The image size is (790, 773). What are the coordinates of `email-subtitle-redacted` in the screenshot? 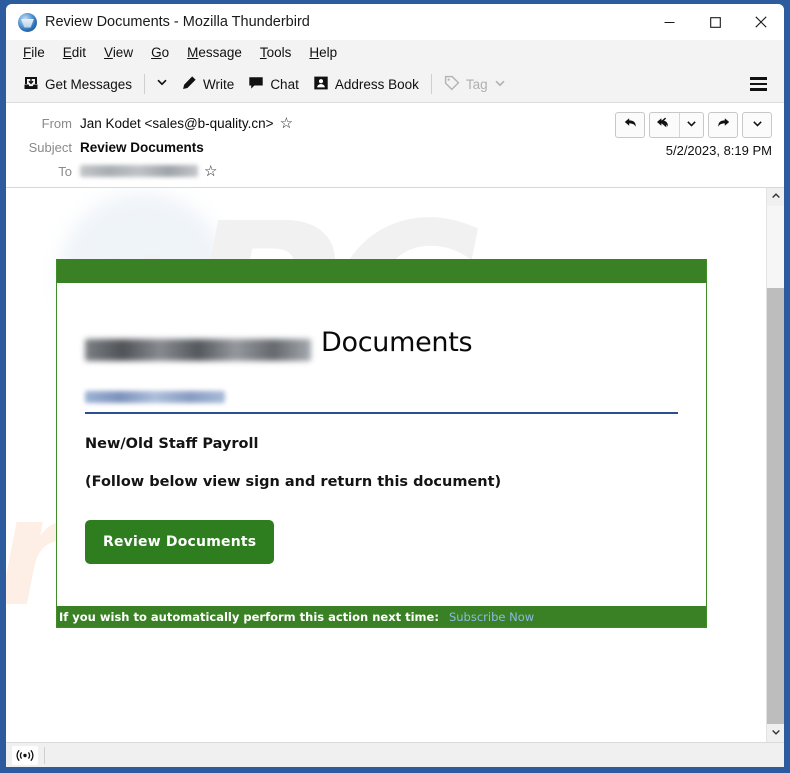 It's located at (155, 397).